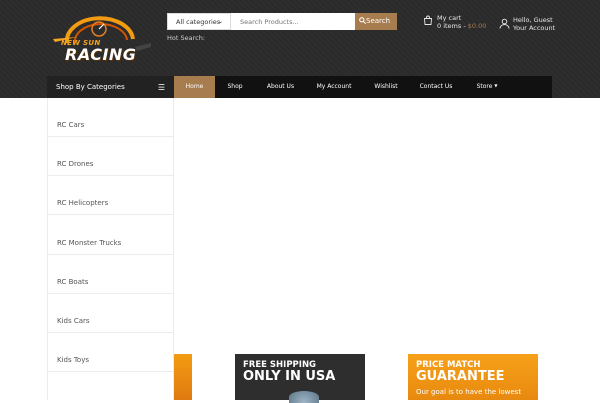 Image resolution: width=600 pixels, height=403 pixels. What do you see at coordinates (220, 21) in the screenshot?
I see `chevron-down-icon: ⌄` at bounding box center [220, 21].